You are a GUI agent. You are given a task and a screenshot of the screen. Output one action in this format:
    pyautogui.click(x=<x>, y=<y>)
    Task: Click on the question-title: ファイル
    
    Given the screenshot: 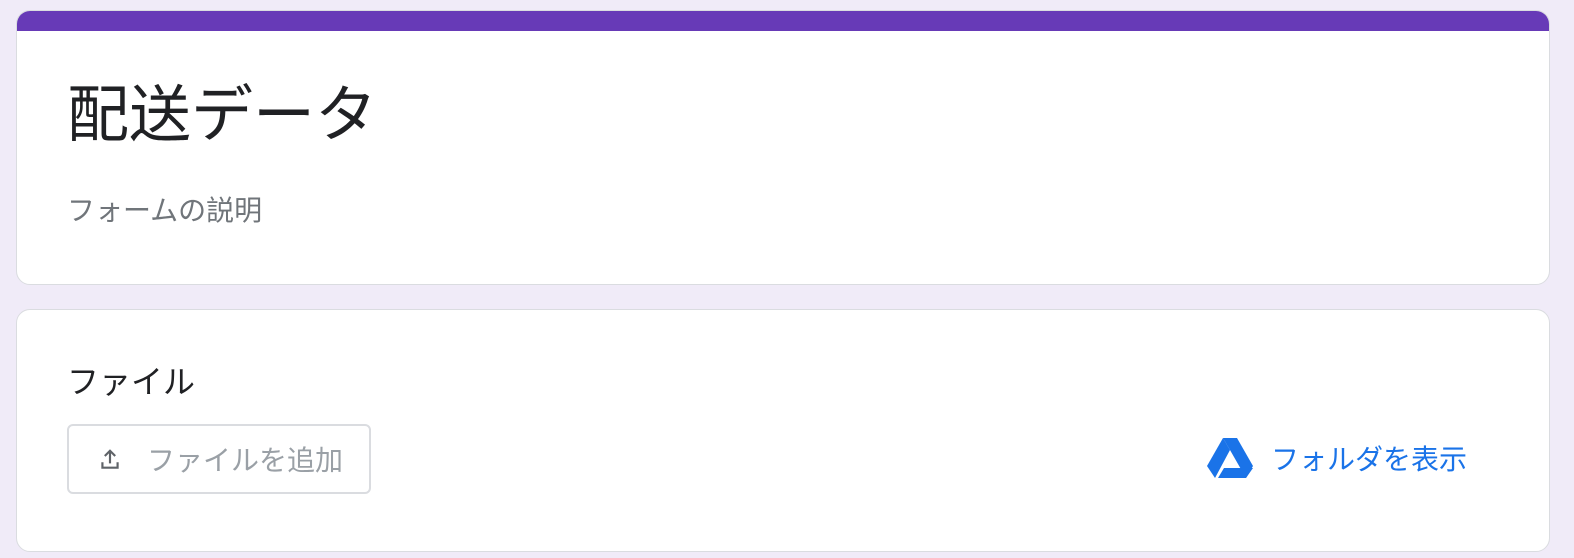 What is the action you would take?
    pyautogui.click(x=131, y=382)
    